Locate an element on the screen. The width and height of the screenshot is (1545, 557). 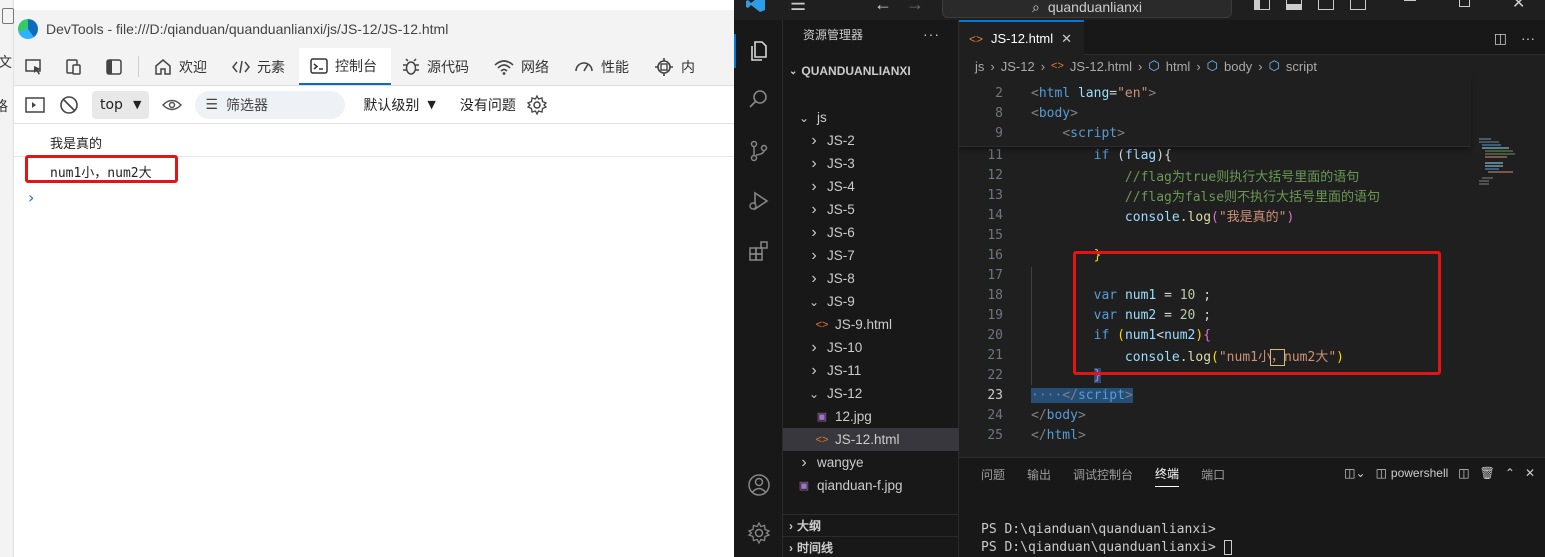
tab-sources-label: 源代码 is located at coordinates (448, 67).